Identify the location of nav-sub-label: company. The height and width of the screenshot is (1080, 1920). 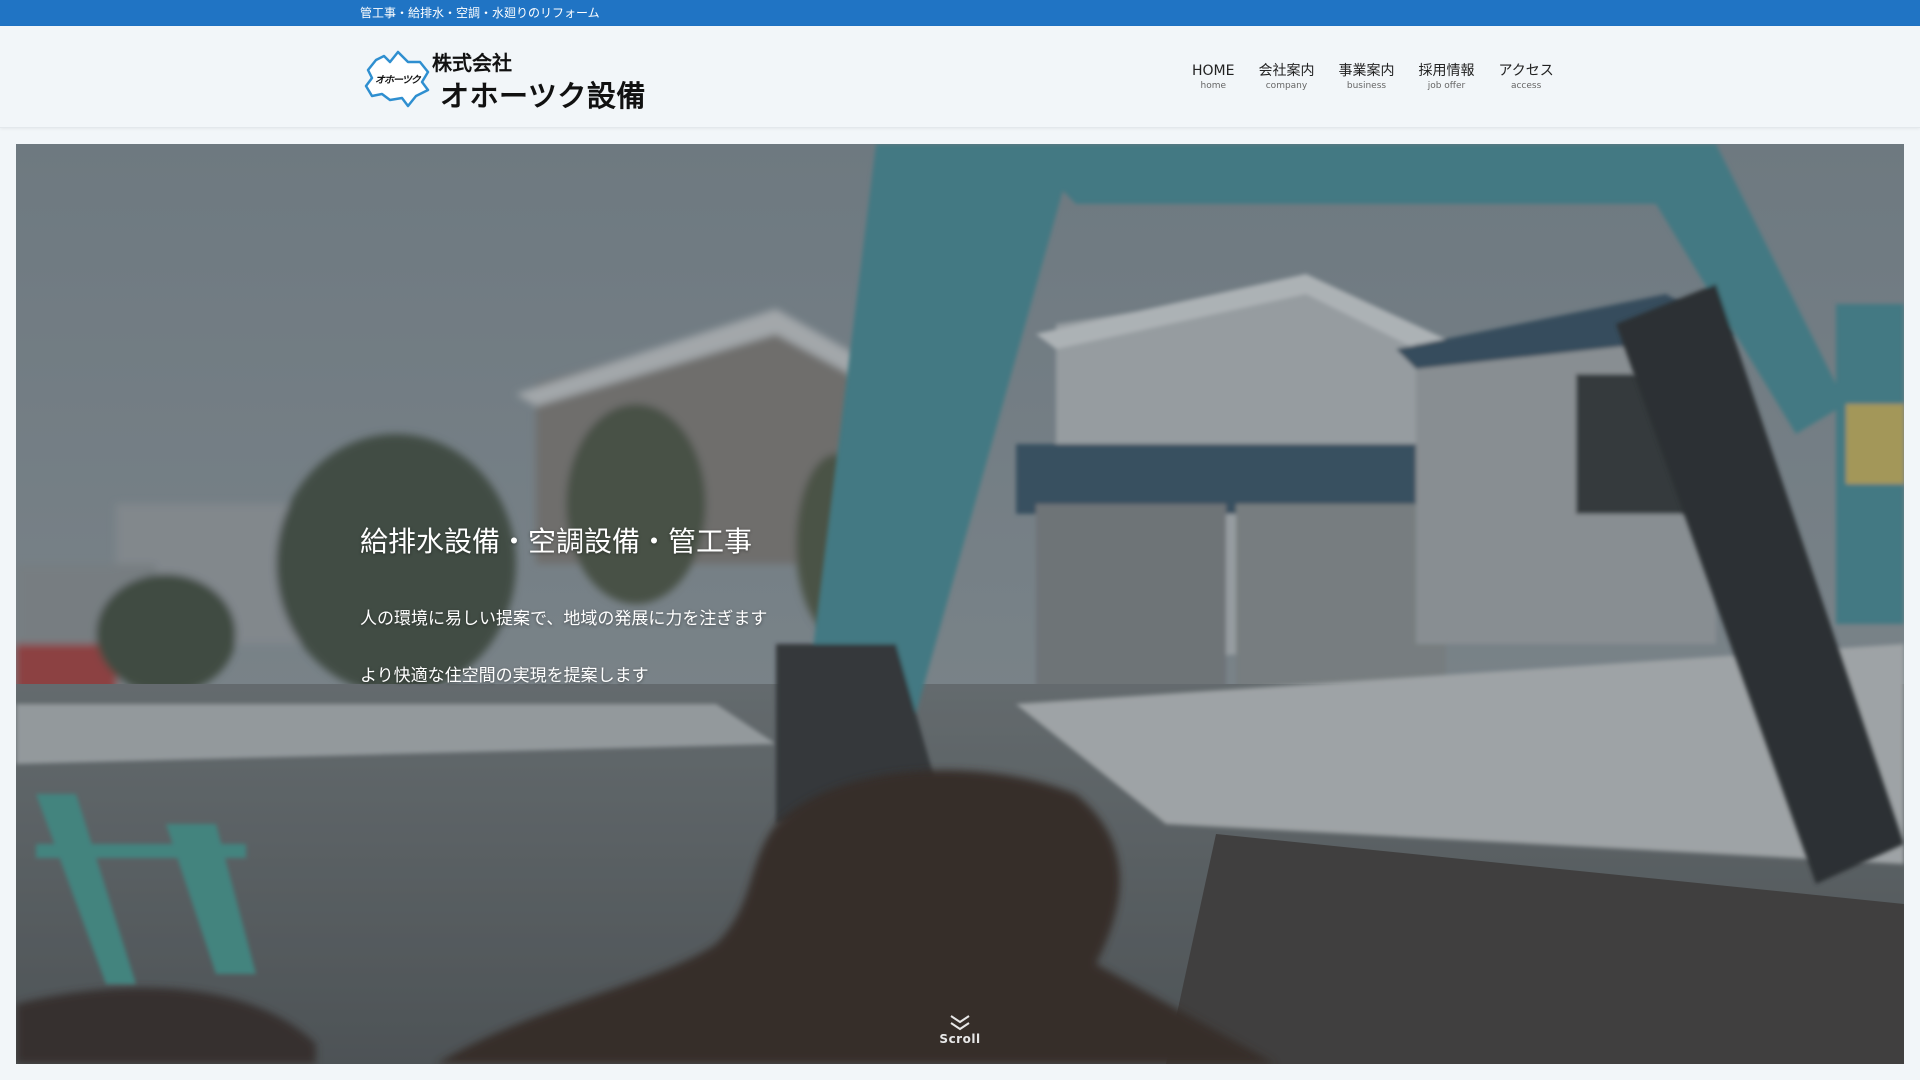
(1286, 86).